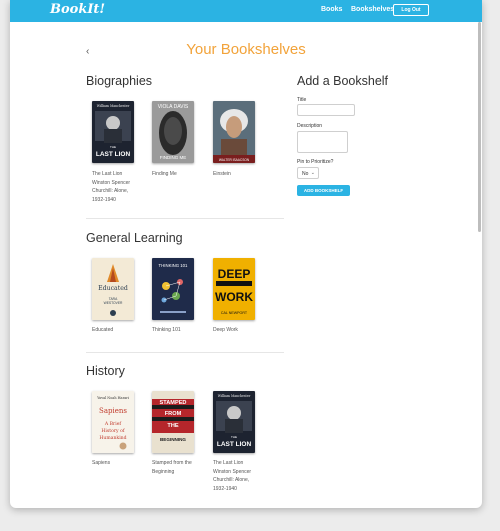 The image size is (500, 531). What do you see at coordinates (77, 9) in the screenshot?
I see `brand-logo: BookIt!` at bounding box center [77, 9].